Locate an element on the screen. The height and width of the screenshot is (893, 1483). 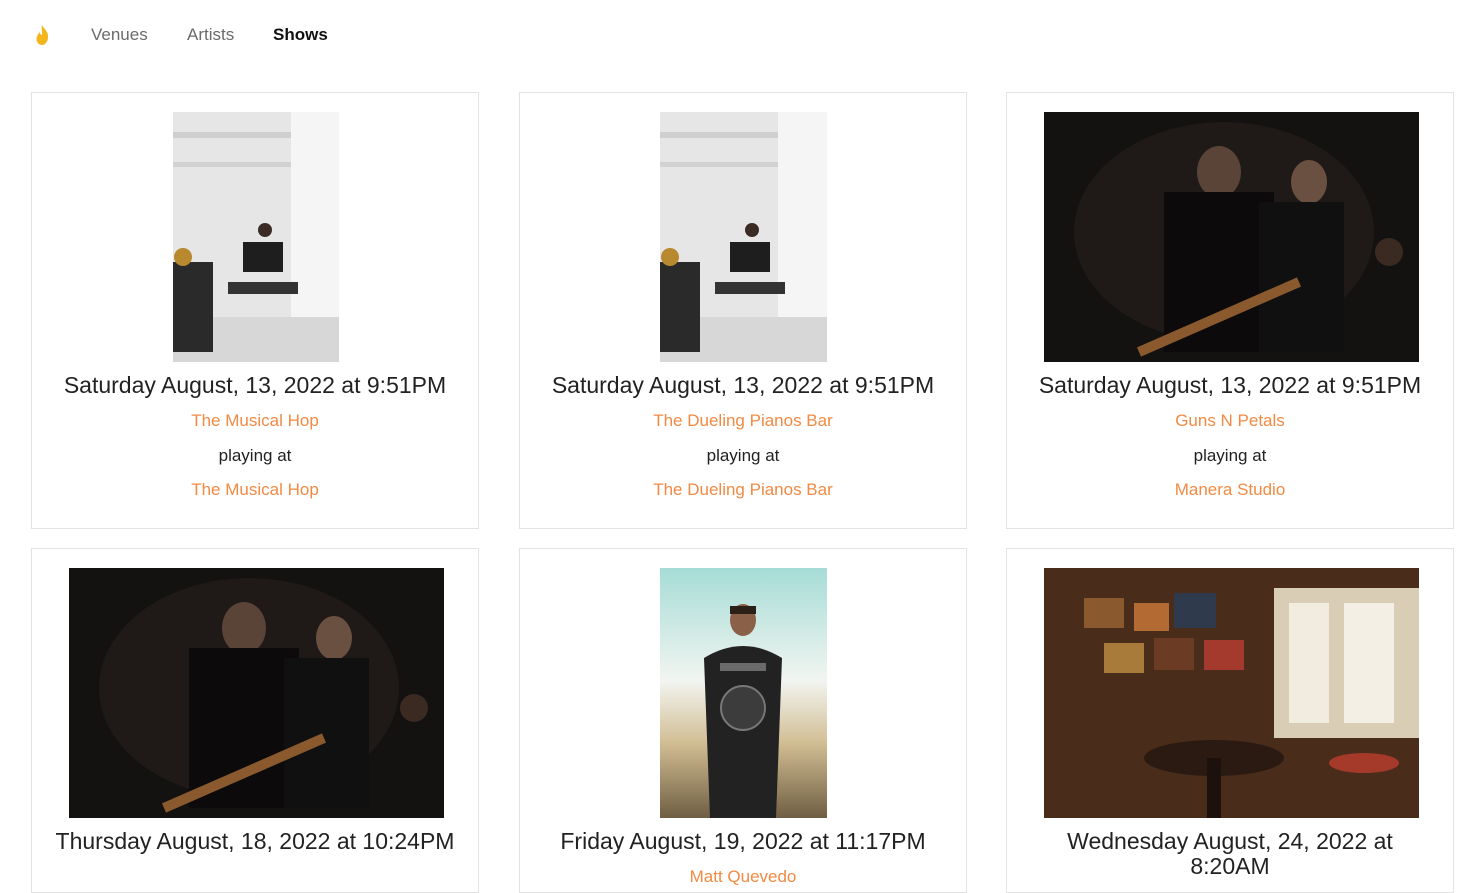
show-date: Wednesday August, 24, 2022 at 8:20AM is located at coordinates (1230, 853).